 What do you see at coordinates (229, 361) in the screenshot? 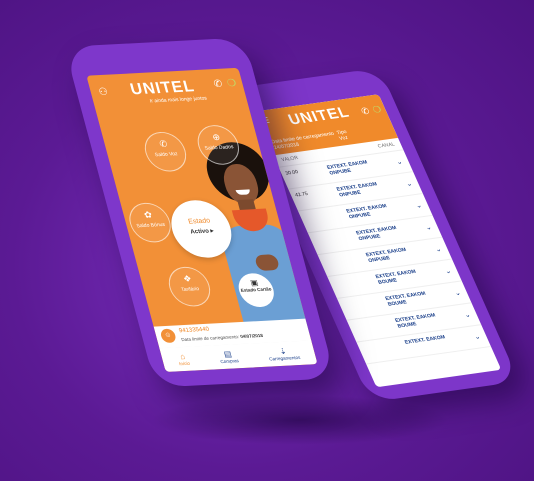
I see `tab-compras-label: Compras` at bounding box center [229, 361].